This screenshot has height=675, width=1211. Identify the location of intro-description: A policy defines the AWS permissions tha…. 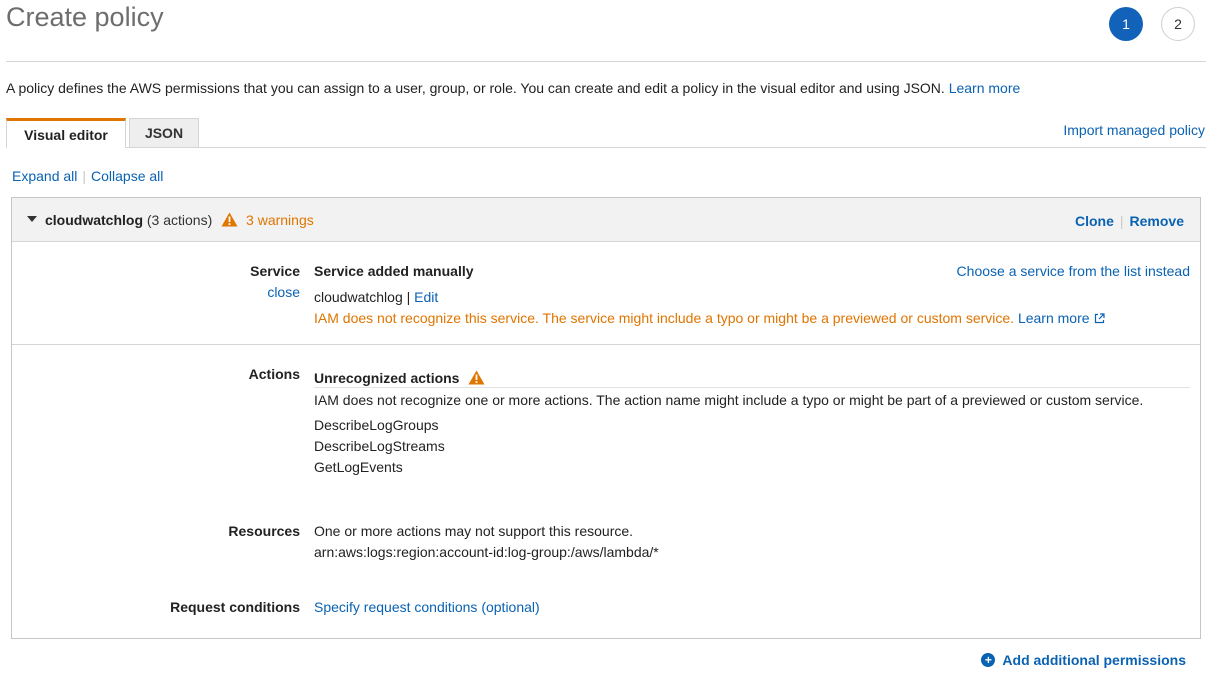
(477, 88).